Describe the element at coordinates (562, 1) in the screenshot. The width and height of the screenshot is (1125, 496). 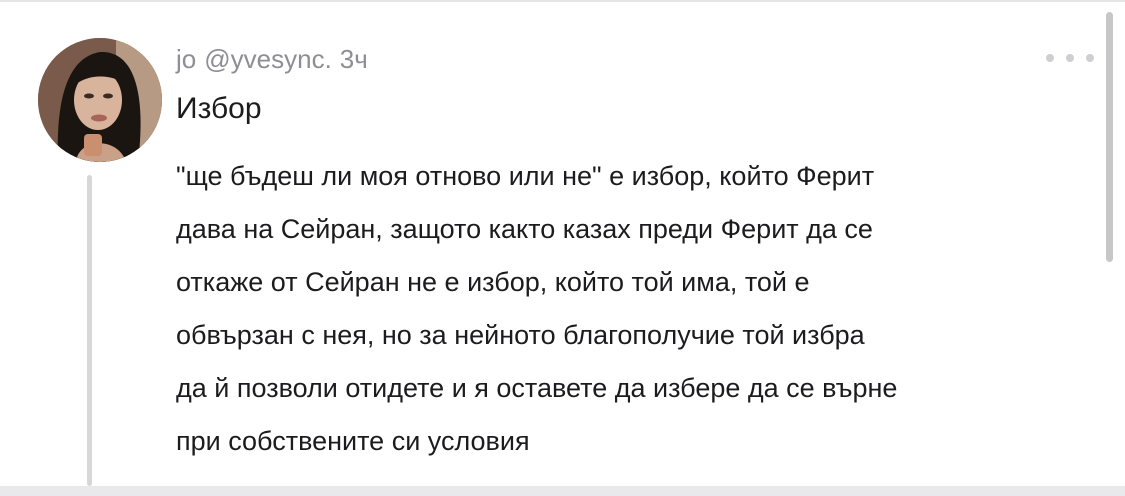
I see `top-divider` at that location.